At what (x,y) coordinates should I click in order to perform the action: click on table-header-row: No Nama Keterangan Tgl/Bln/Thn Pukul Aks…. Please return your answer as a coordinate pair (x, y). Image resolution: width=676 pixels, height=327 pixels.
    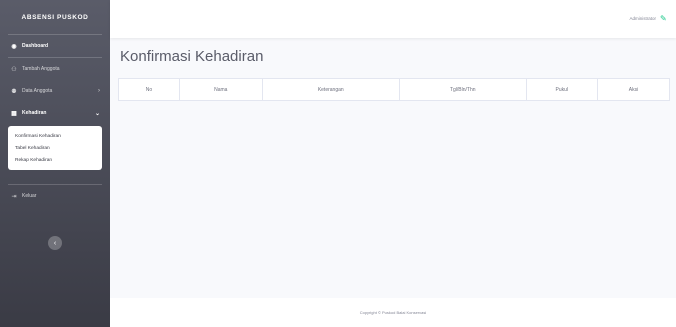
    Looking at the image, I should click on (394, 89).